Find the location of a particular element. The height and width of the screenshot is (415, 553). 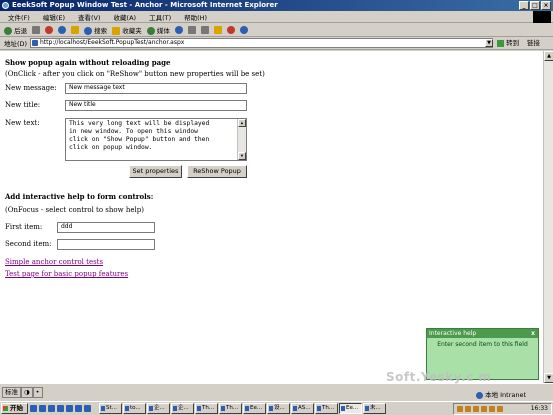

back-label: 后退 is located at coordinates (21, 31).